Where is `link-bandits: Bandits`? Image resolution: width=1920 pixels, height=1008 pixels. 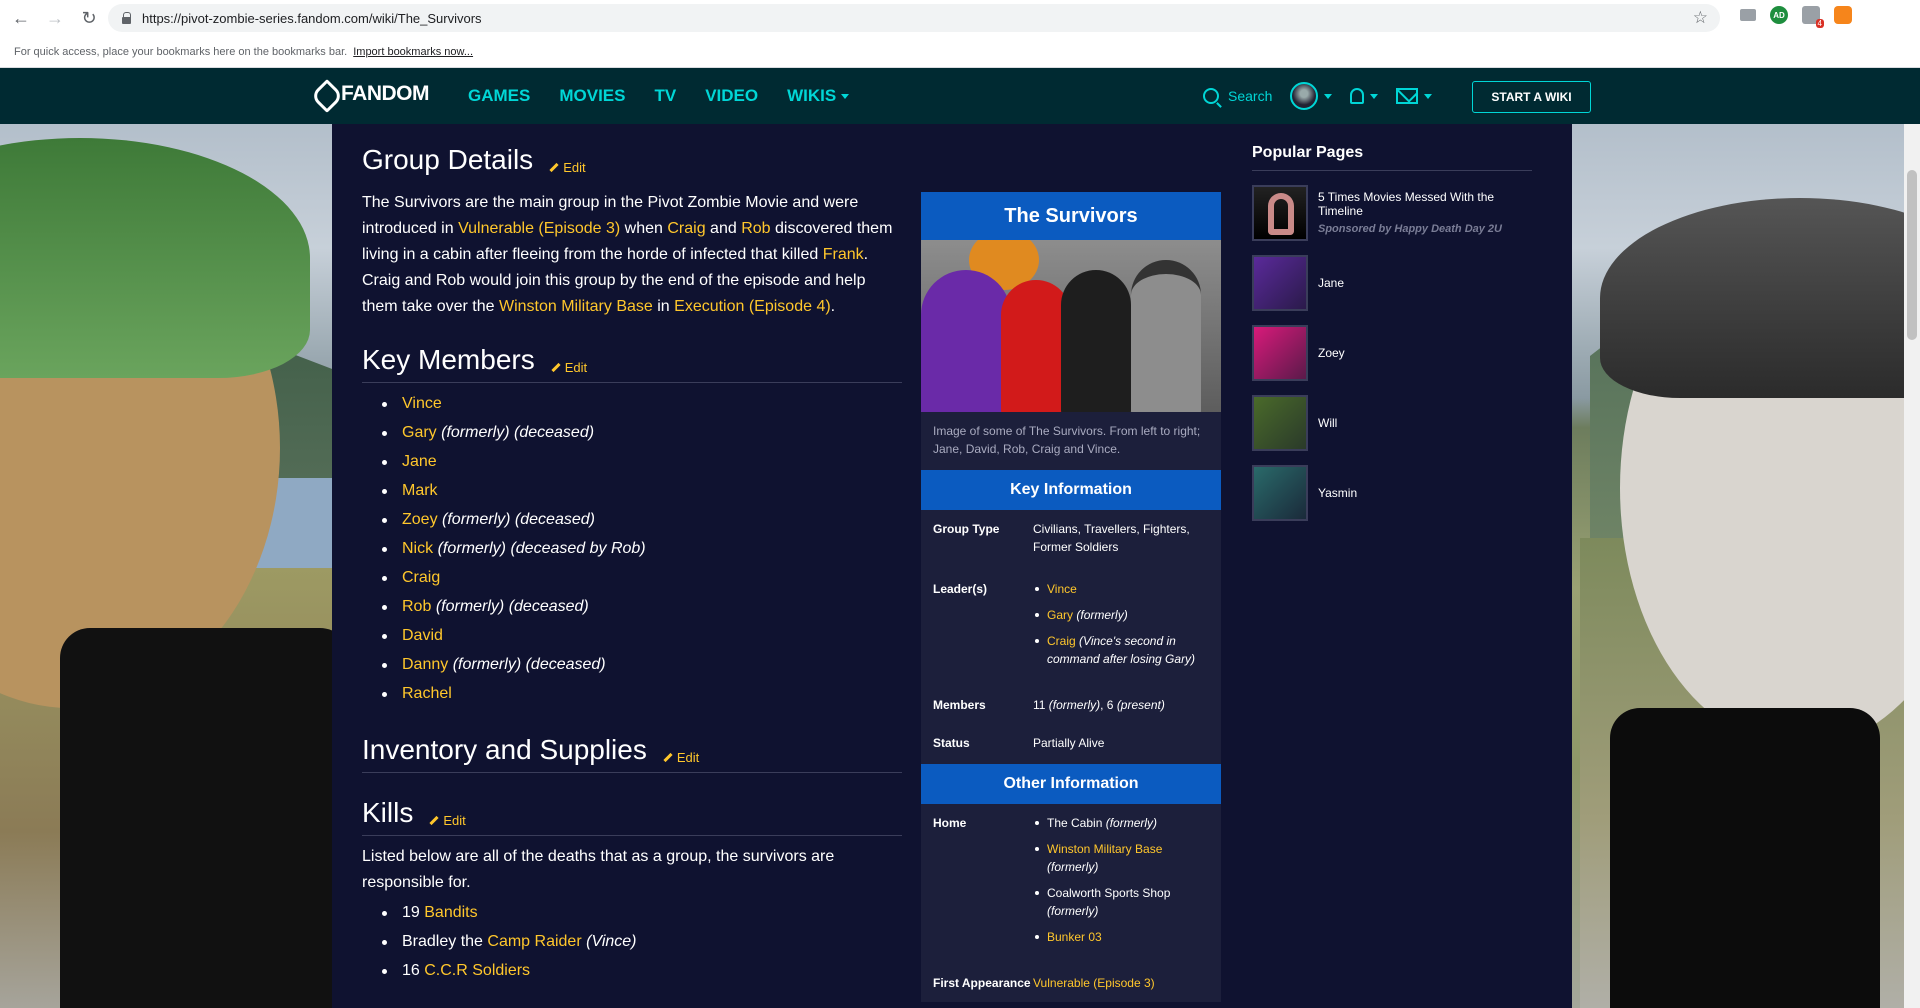 link-bandits: Bandits is located at coordinates (450, 912).